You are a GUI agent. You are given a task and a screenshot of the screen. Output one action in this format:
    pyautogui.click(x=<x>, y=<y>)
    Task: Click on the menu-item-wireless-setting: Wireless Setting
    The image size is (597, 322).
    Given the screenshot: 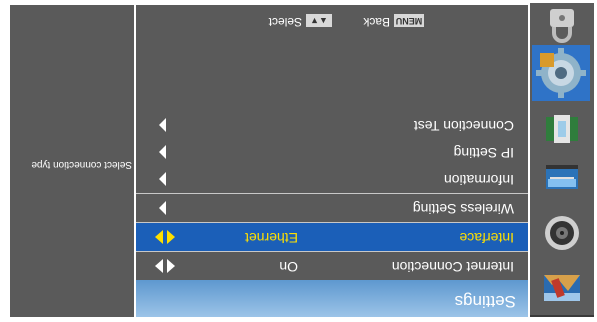 What is the action you would take?
    pyautogui.click(x=332, y=207)
    